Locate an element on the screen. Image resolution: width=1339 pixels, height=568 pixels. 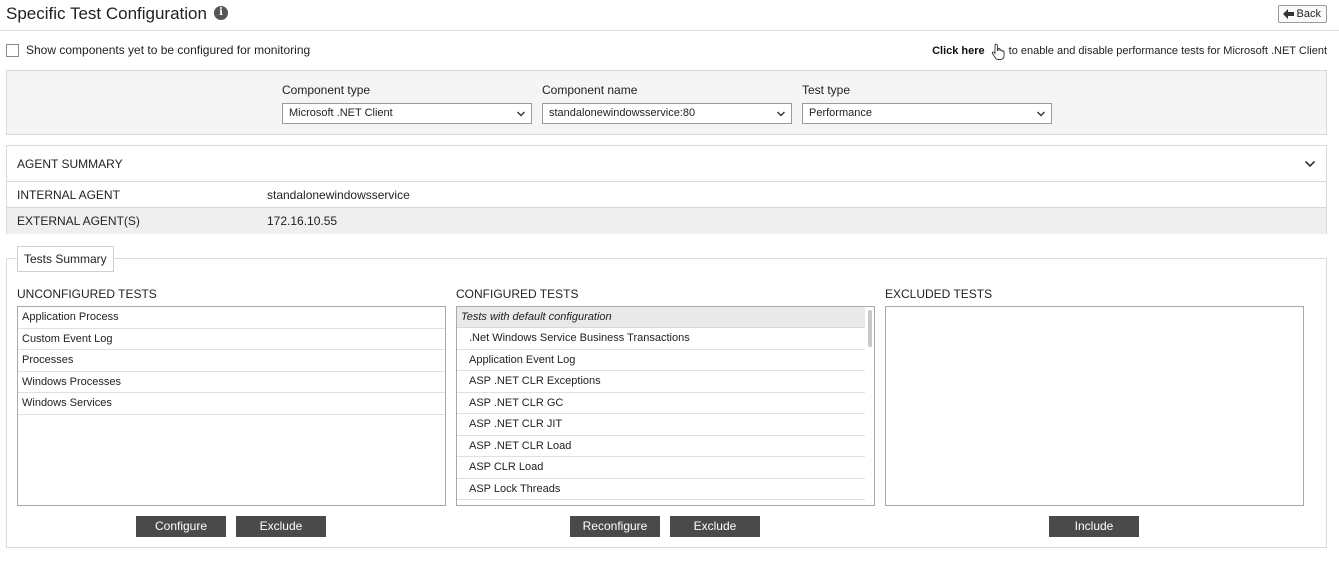
configured-group-header: Tests with default configuration is located at coordinates (661, 317).